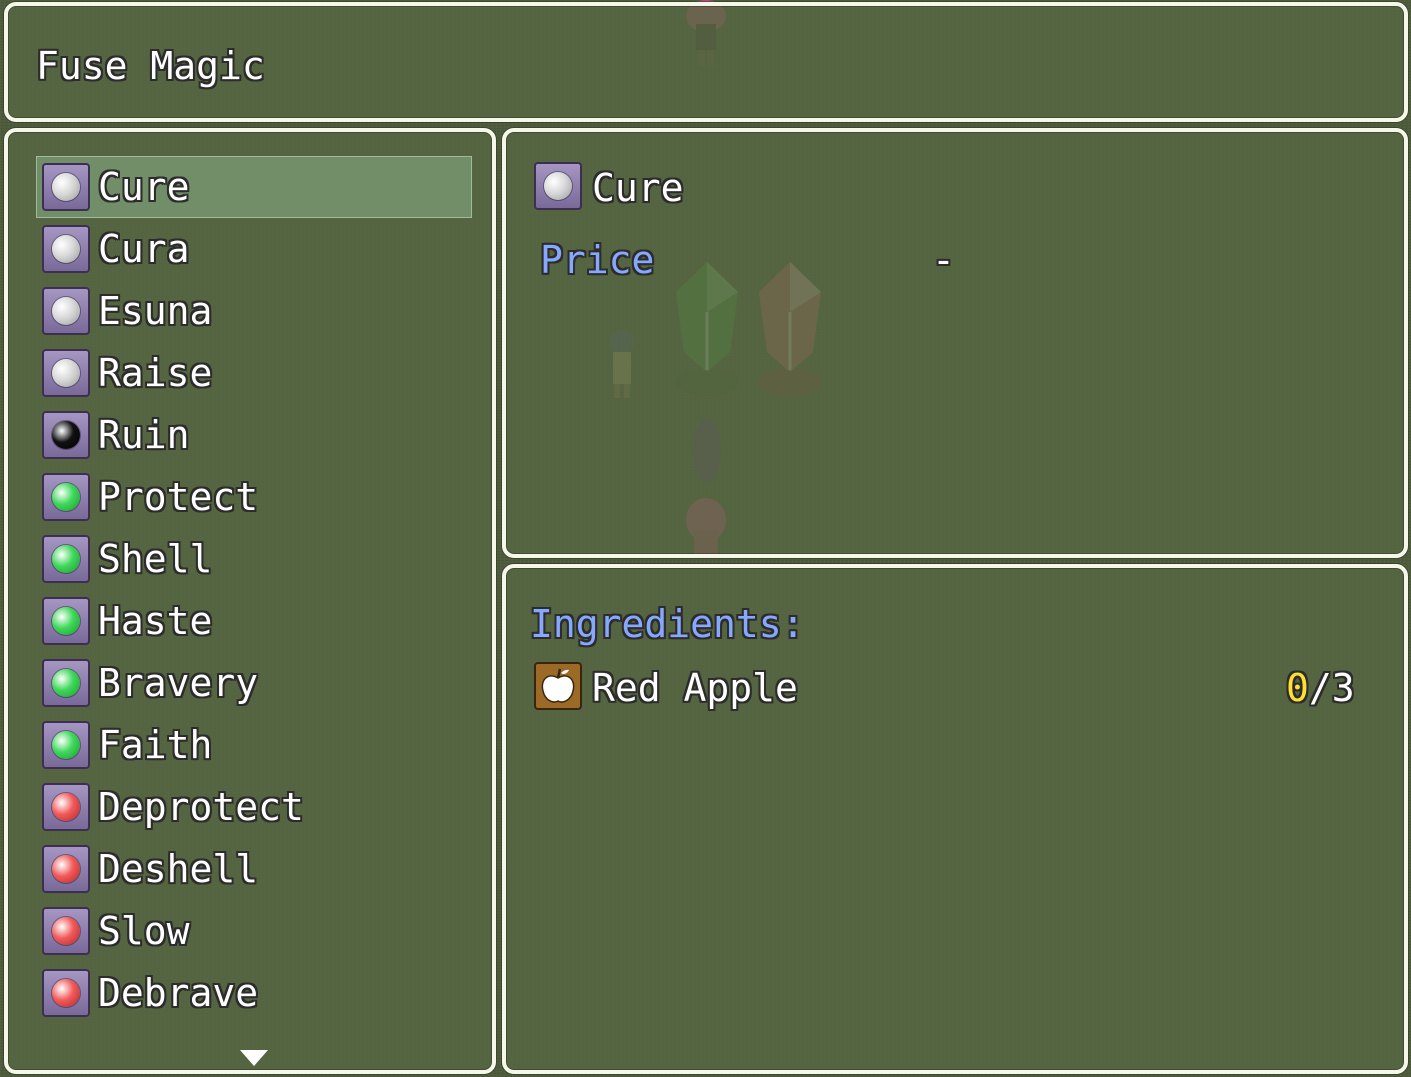 The width and height of the screenshot is (1411, 1077). Describe the element at coordinates (597, 260) in the screenshot. I see `price-label: Price` at that location.